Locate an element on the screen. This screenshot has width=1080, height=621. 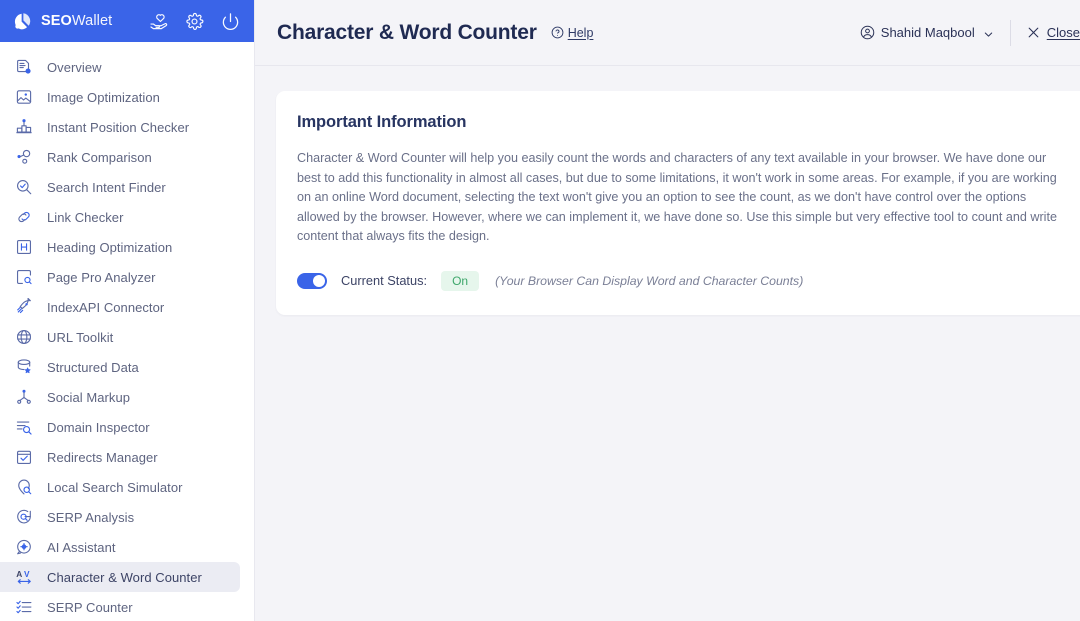
sidebar-item-label: Page Pro Analyzer is located at coordinates (101, 277).